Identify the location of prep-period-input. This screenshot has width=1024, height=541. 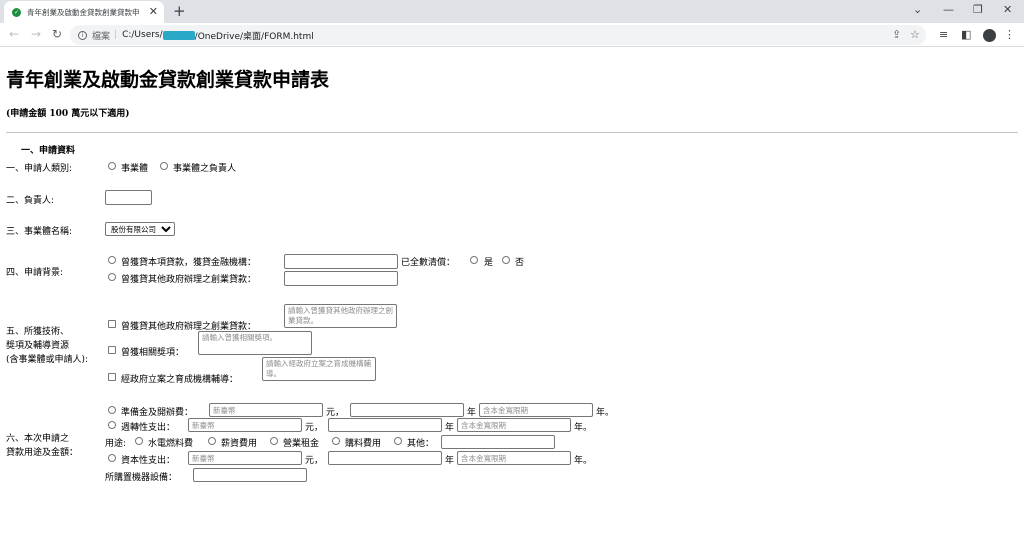
(536, 410).